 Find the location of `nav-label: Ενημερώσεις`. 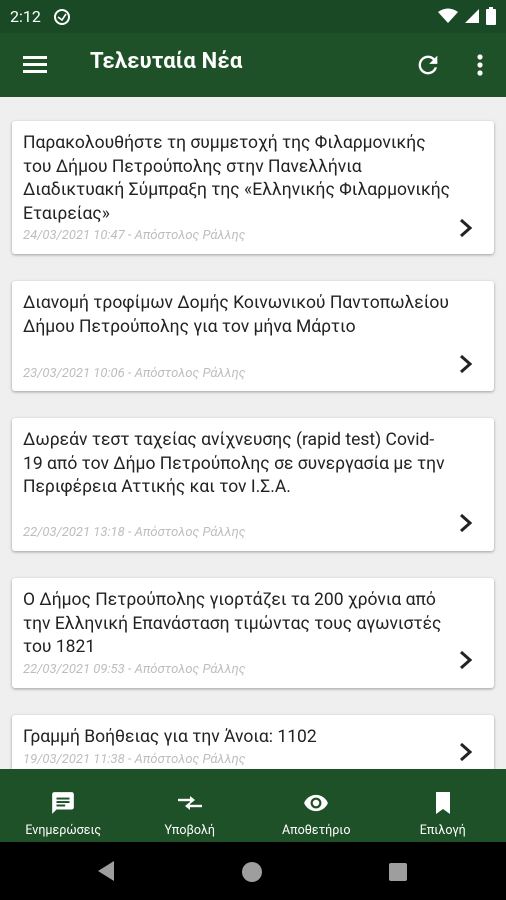

nav-label: Ενημερώσεις is located at coordinates (63, 830).